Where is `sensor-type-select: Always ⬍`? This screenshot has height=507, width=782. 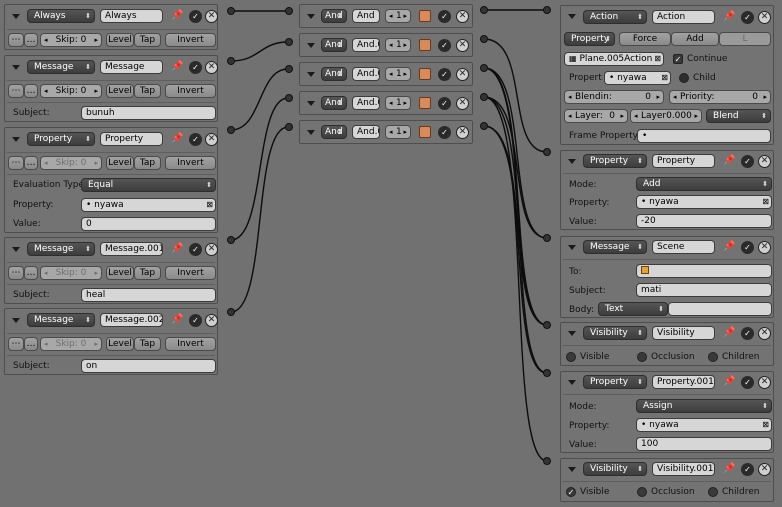 sensor-type-select: Always ⬍ is located at coordinates (61, 16).